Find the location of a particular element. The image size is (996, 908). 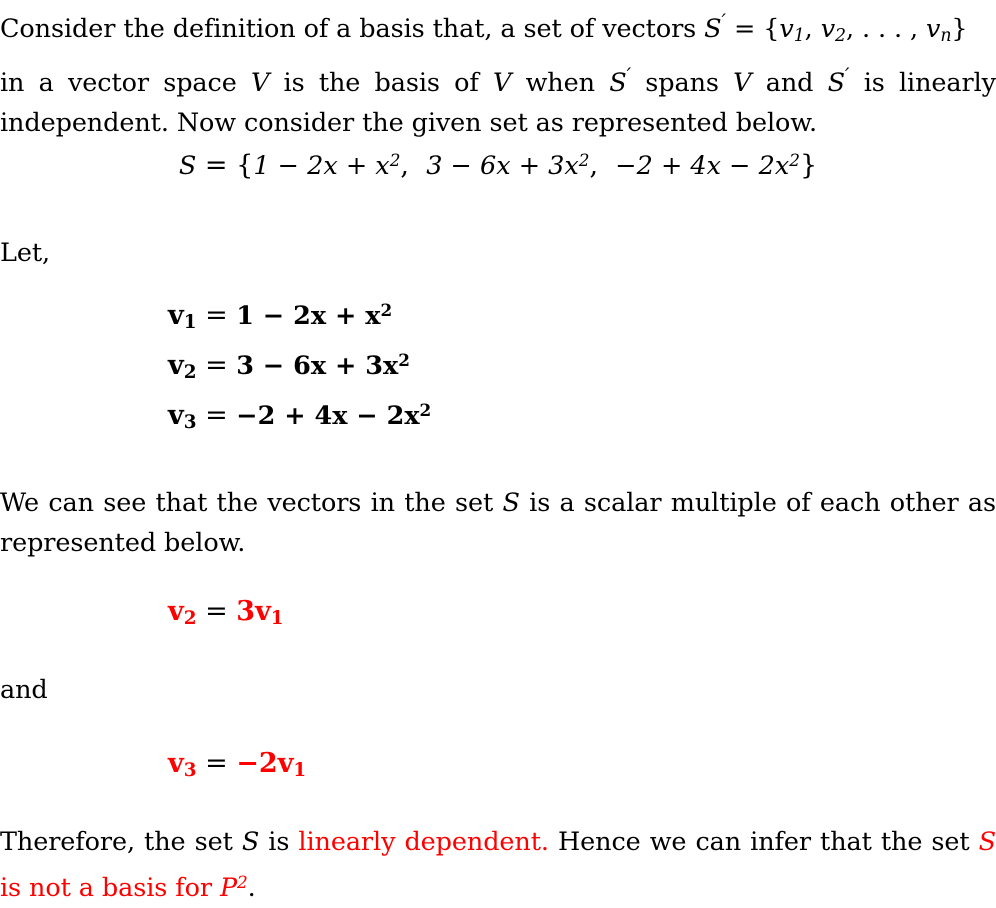

vector-rhs-3: −2 + 4x − 2x2 is located at coordinates (334, 416).